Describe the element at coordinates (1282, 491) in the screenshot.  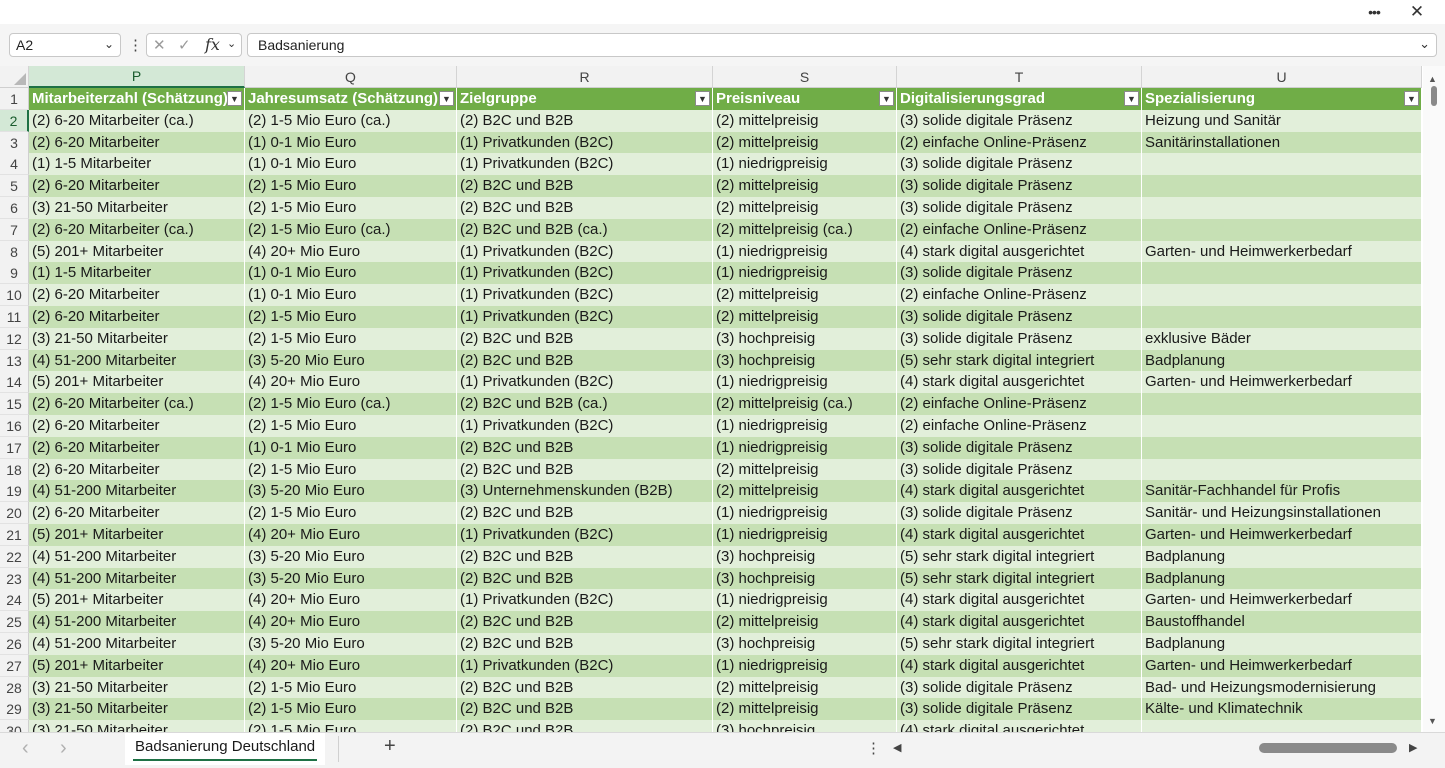
I see `table-cell-spezialisierung: Sanitär-Fachhandel für Profis` at that location.